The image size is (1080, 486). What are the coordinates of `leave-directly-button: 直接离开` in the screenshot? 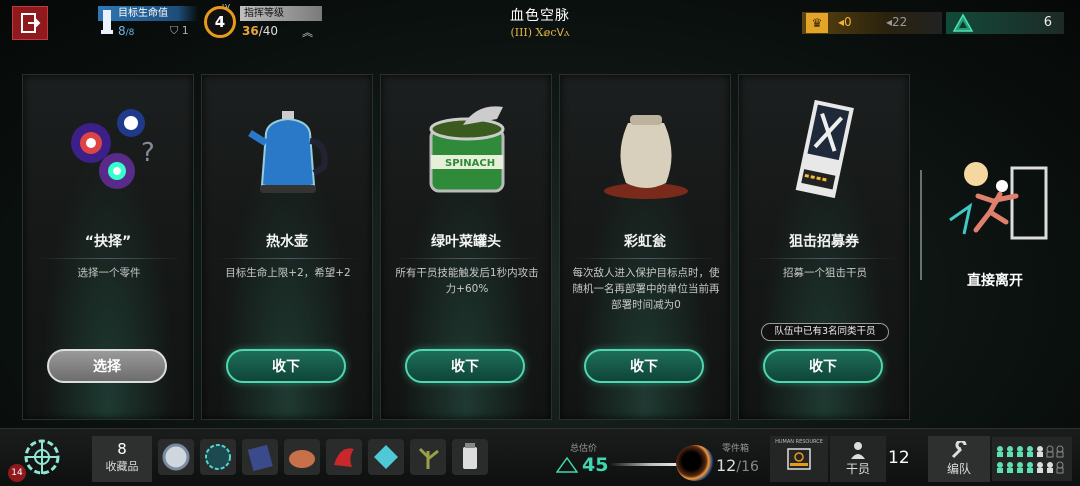 It's located at (995, 225).